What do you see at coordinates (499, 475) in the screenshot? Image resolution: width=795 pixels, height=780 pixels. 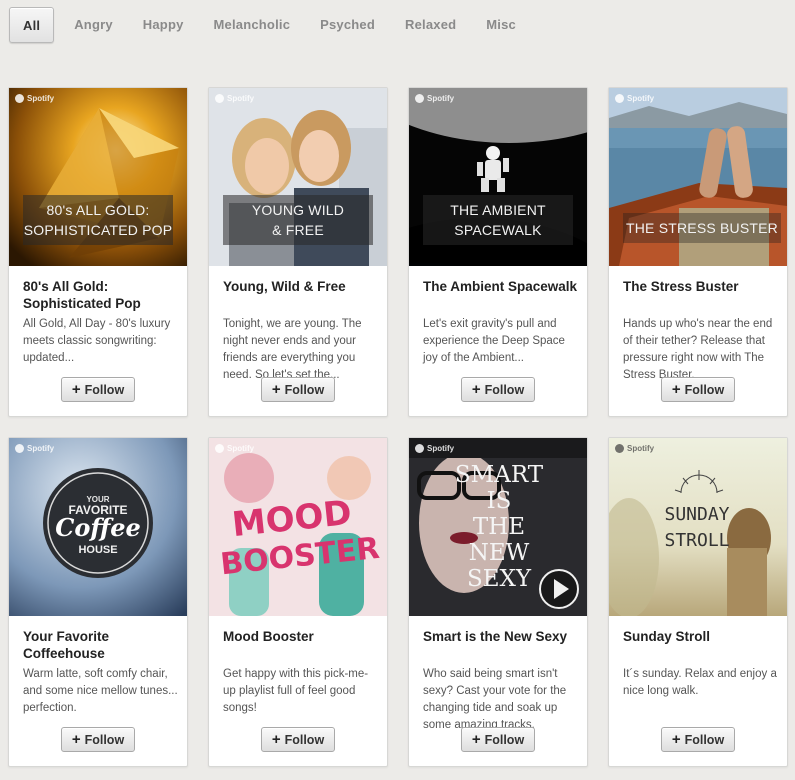 I see `svg-text: SMART` at bounding box center [499, 475].